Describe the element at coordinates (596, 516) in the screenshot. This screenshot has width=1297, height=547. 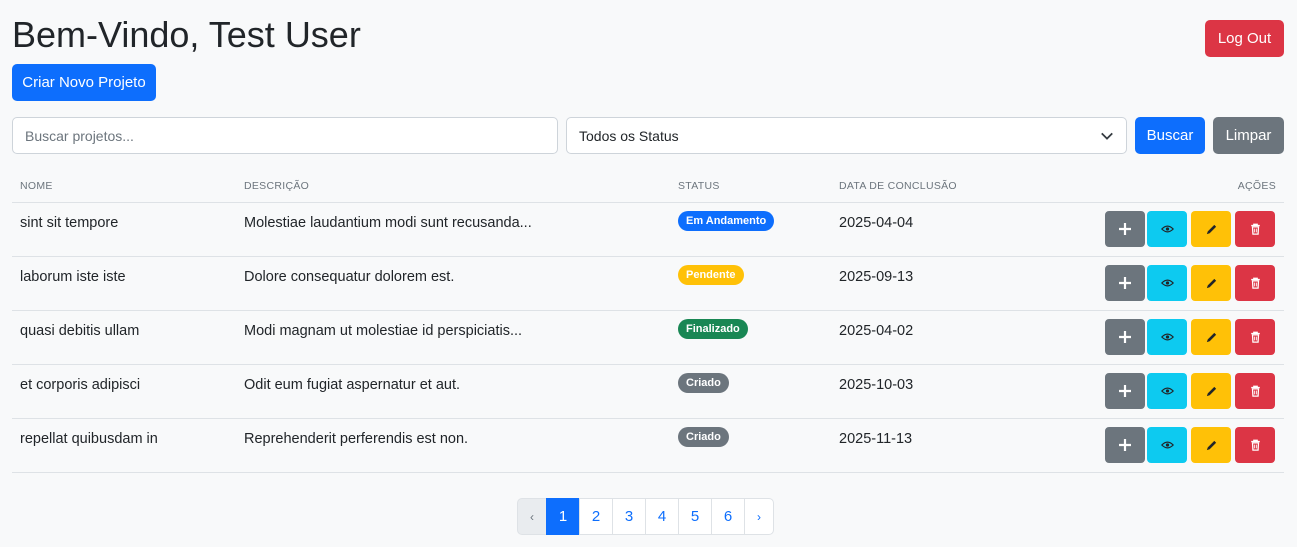
I see `page-2: 2` at that location.